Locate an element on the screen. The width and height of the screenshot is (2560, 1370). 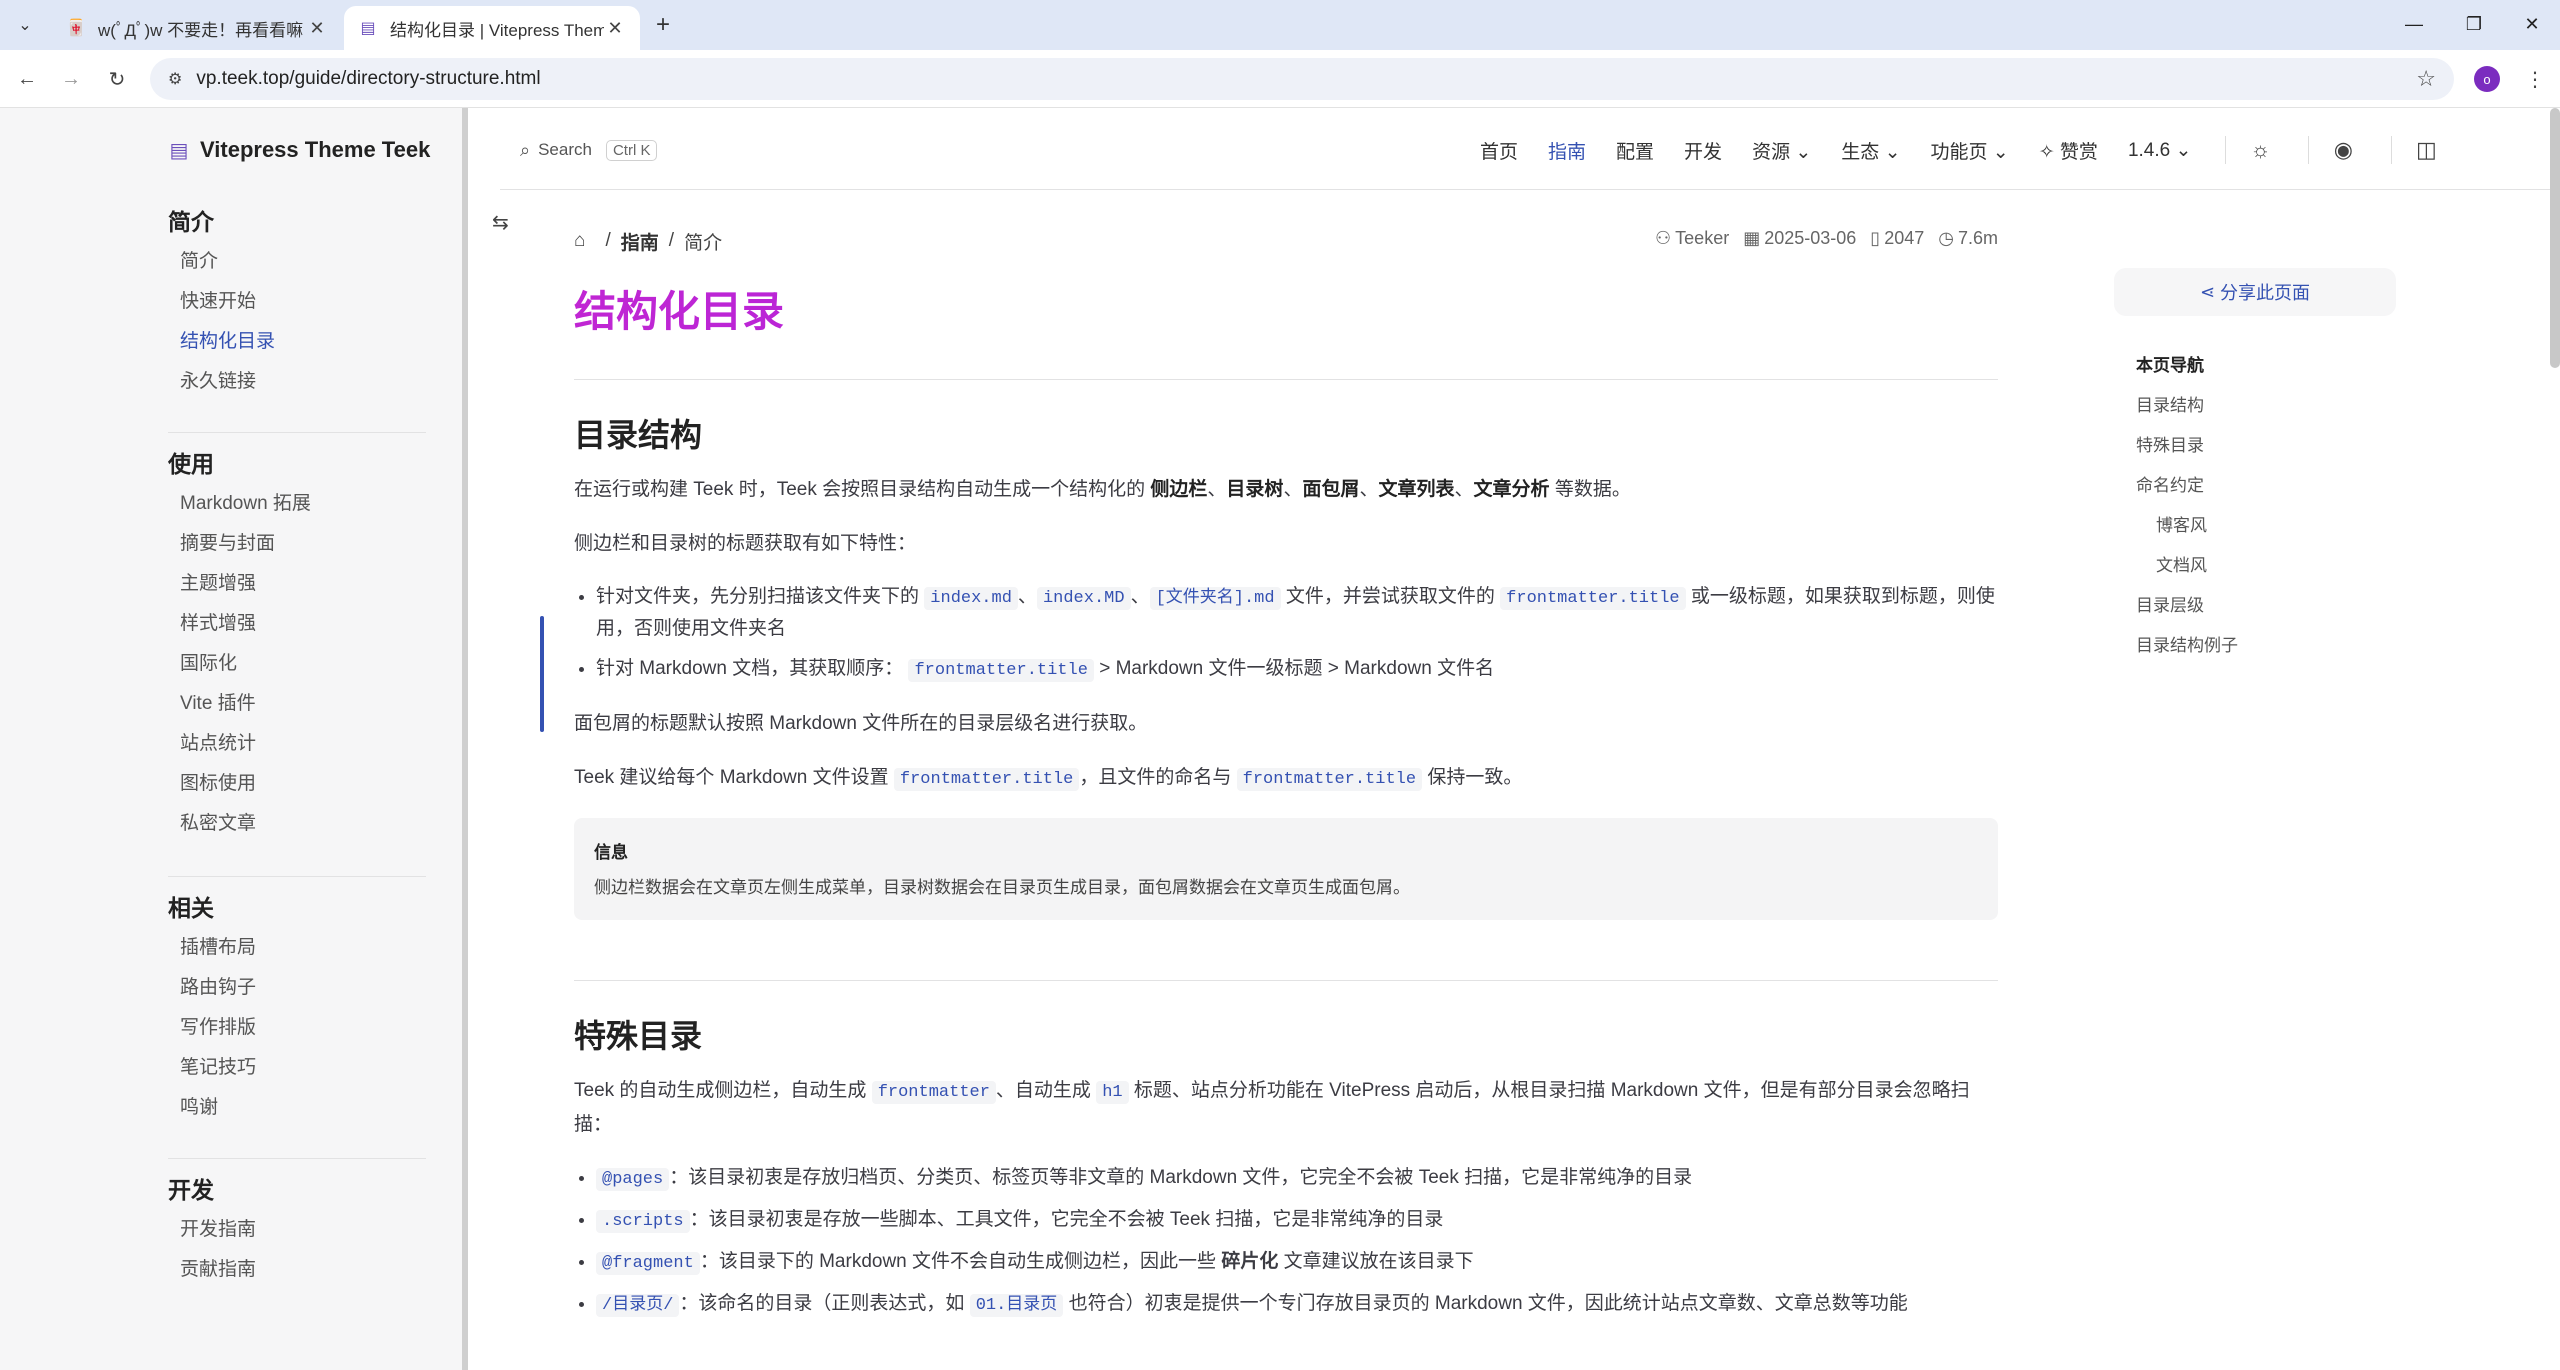
breadcrumb-item: 指南 is located at coordinates (640, 241).